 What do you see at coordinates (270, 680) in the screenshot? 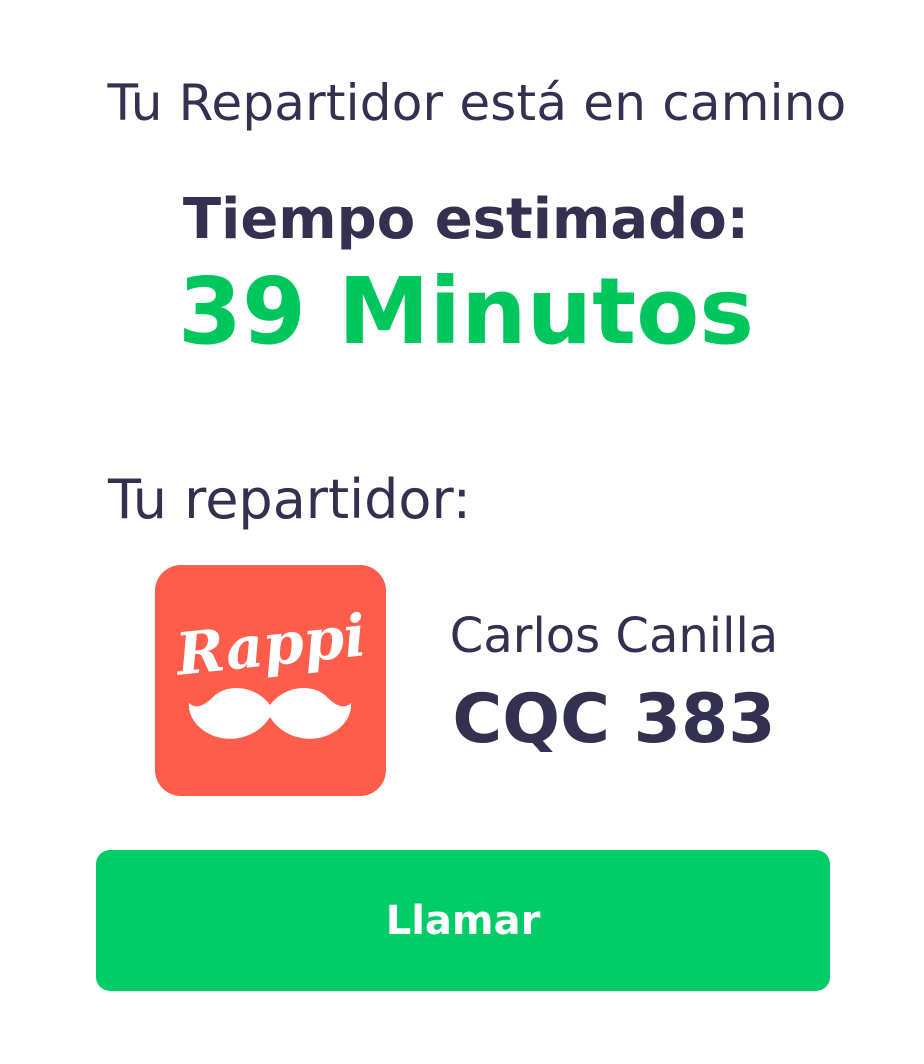
I see `rappi-logo-icon: Rappi` at bounding box center [270, 680].